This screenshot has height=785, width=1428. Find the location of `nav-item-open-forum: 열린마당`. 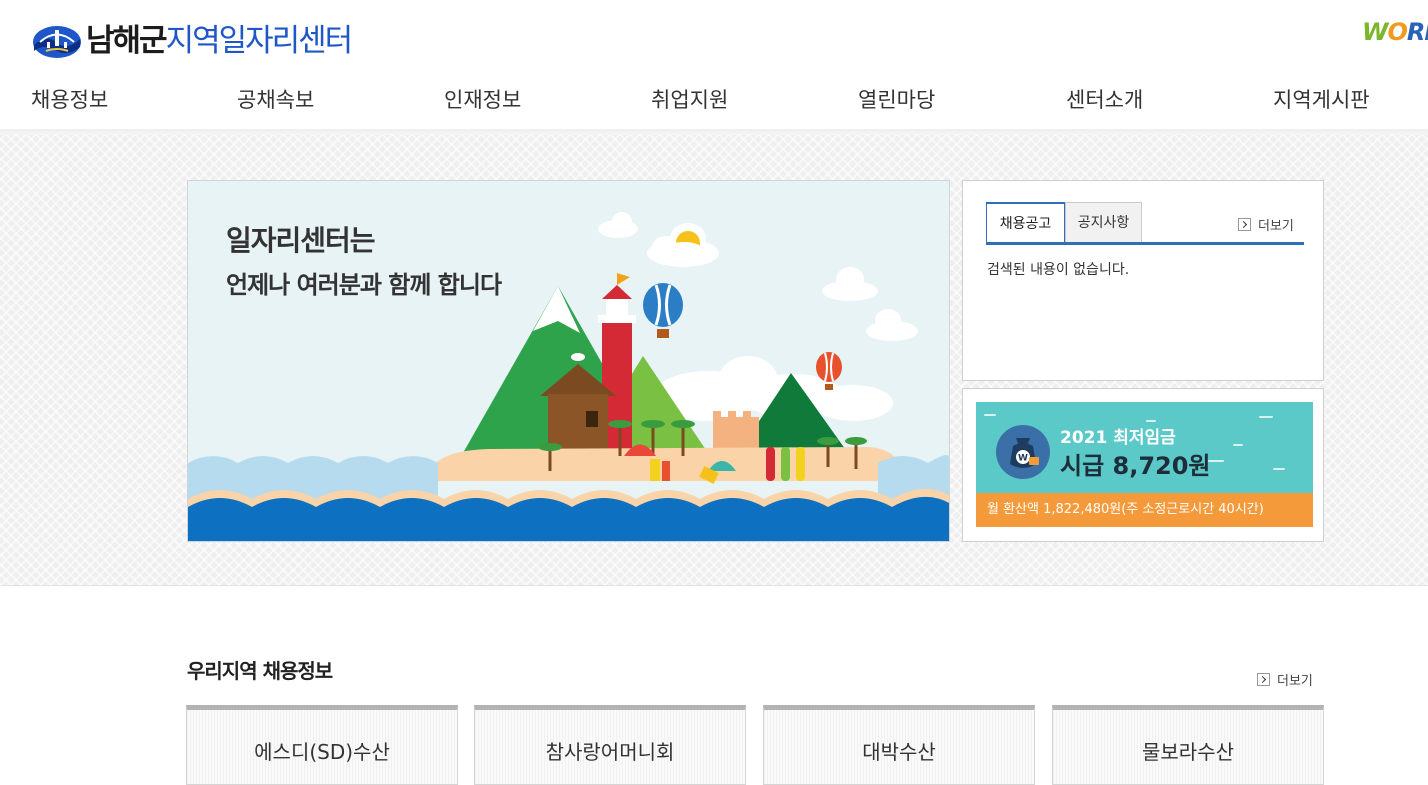

nav-item-open-forum: 열린마당 is located at coordinates (896, 100).